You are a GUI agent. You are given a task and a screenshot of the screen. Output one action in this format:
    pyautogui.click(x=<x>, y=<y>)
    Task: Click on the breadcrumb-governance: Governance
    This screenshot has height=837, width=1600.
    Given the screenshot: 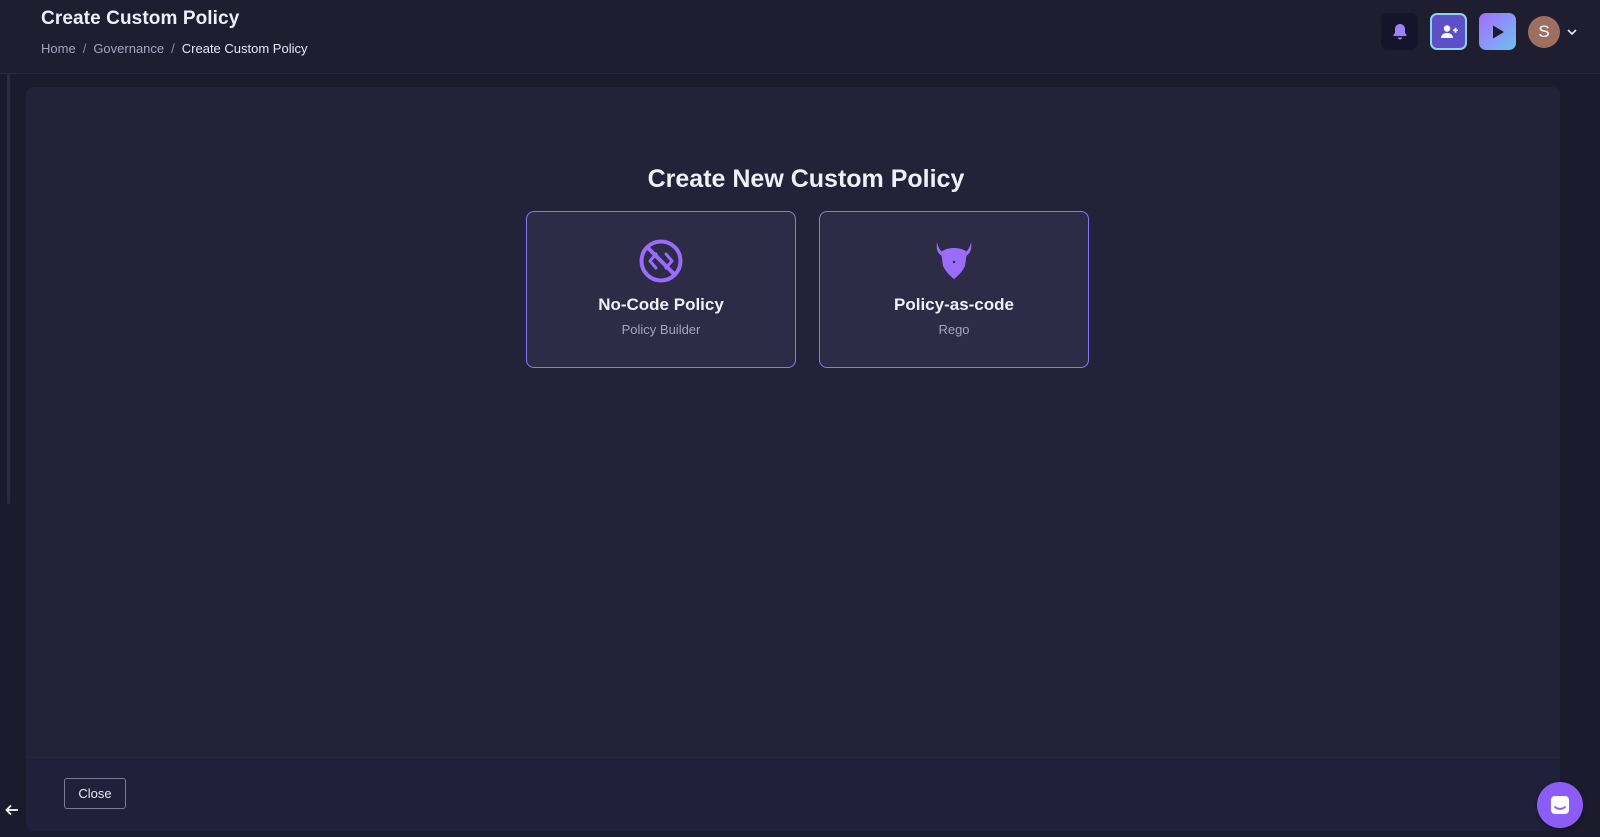 What is the action you would take?
    pyautogui.click(x=128, y=48)
    